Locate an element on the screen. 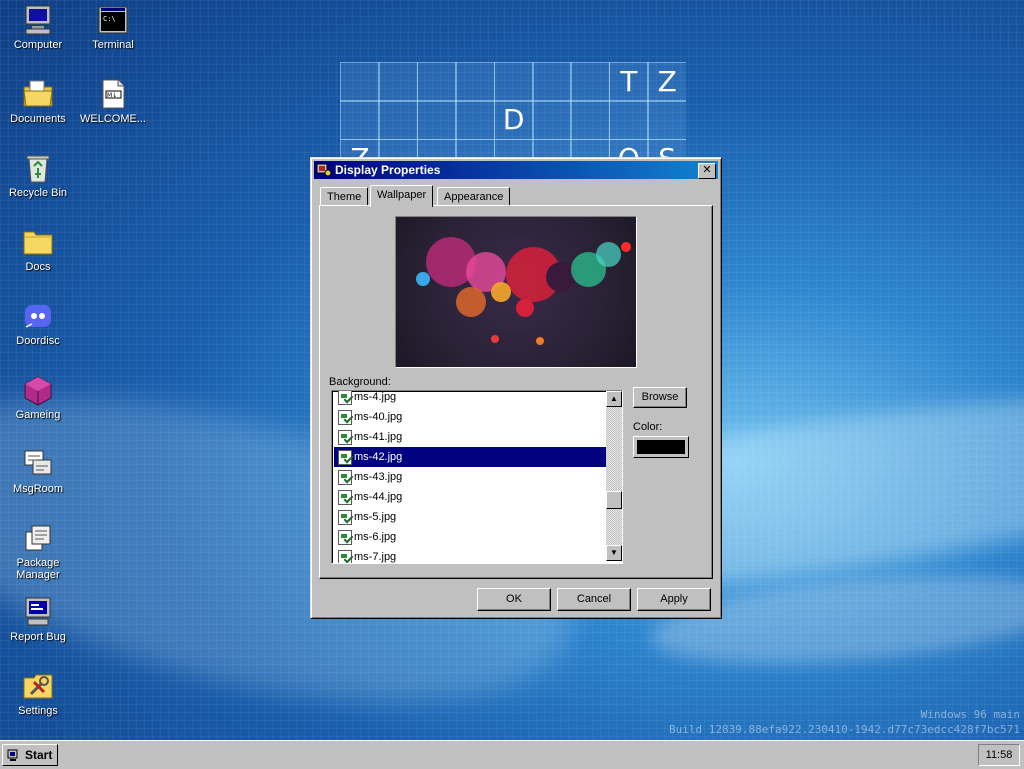 The height and width of the screenshot is (769, 1024). folder-icon is located at coordinates (38, 242).